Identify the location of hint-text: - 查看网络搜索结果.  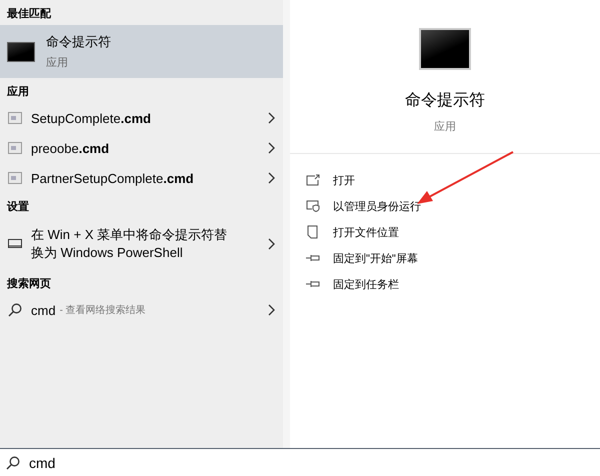
(103, 310).